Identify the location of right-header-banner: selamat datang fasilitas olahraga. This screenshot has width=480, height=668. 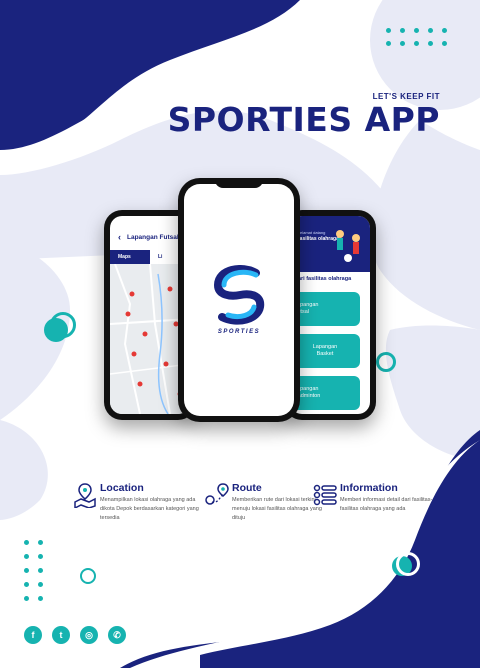
(330, 244).